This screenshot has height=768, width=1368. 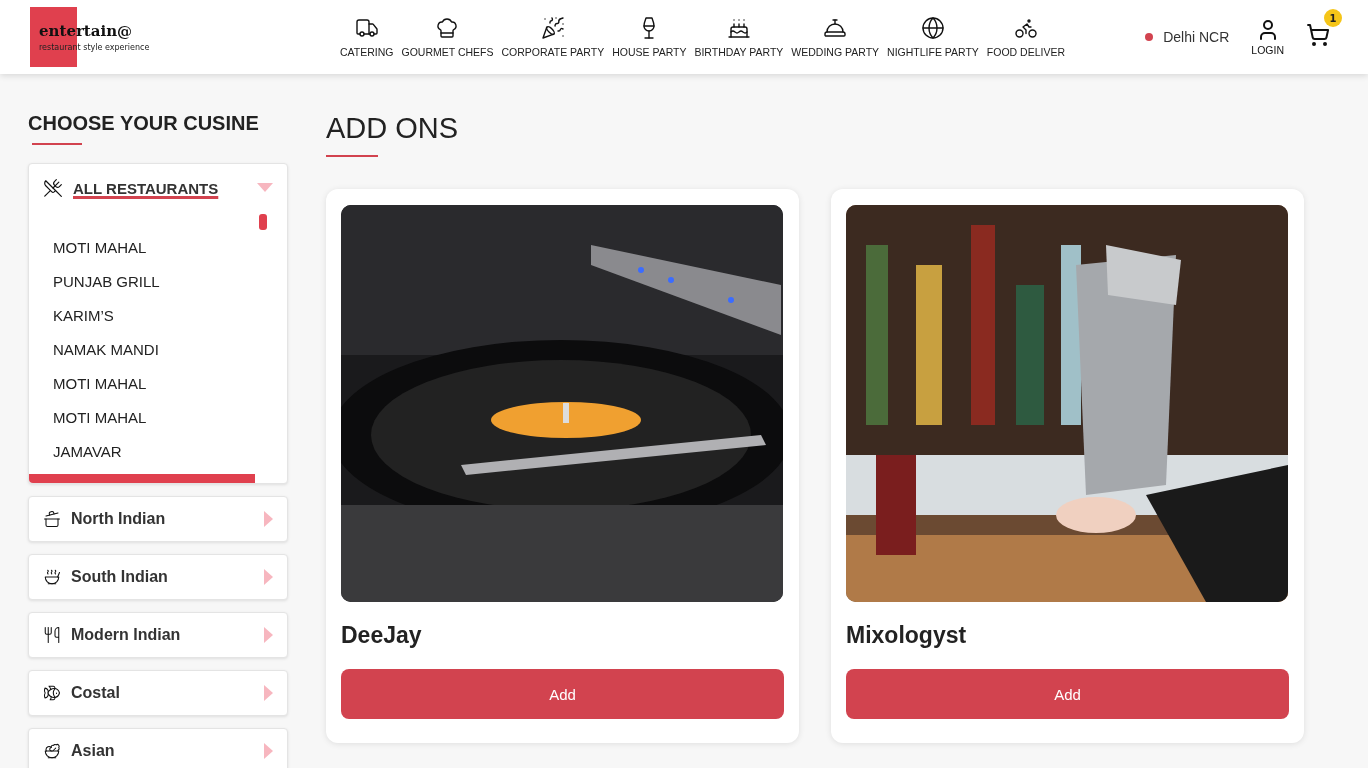 What do you see at coordinates (382, 635) in the screenshot?
I see `addon-name: DeeJay` at bounding box center [382, 635].